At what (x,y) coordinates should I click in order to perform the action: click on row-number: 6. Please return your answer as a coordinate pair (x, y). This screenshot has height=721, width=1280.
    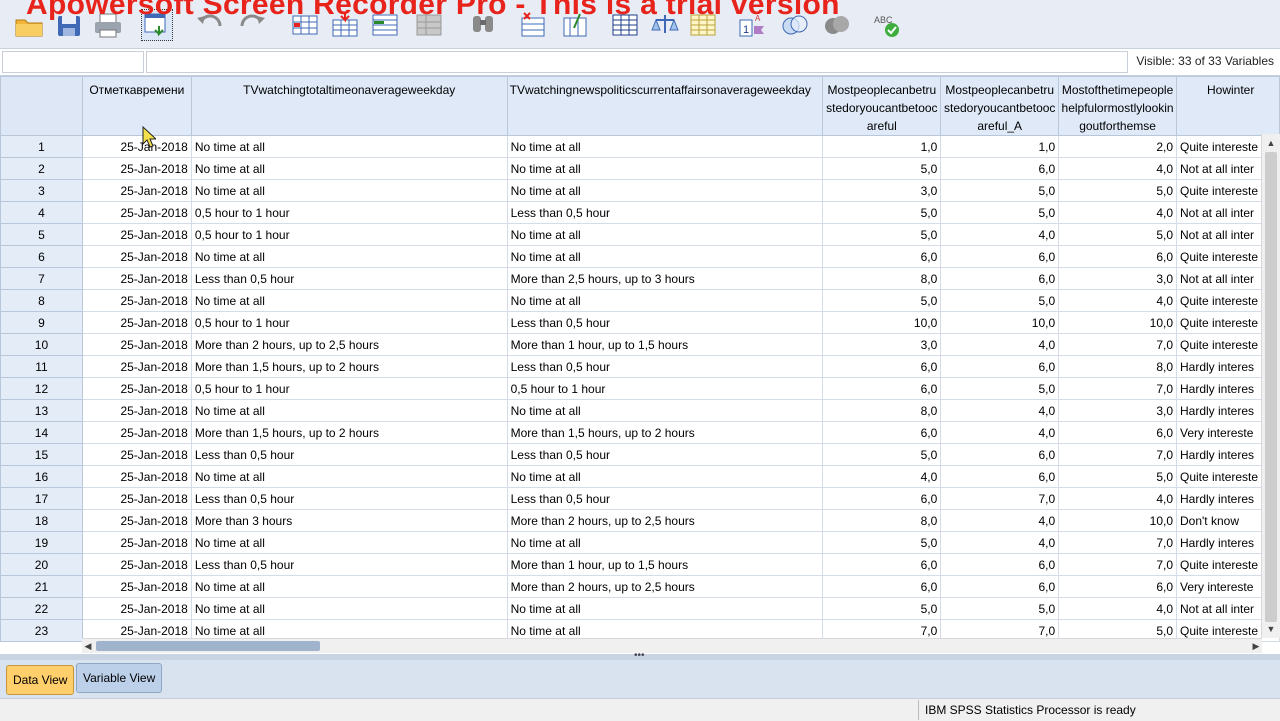
    Looking at the image, I should click on (41, 256).